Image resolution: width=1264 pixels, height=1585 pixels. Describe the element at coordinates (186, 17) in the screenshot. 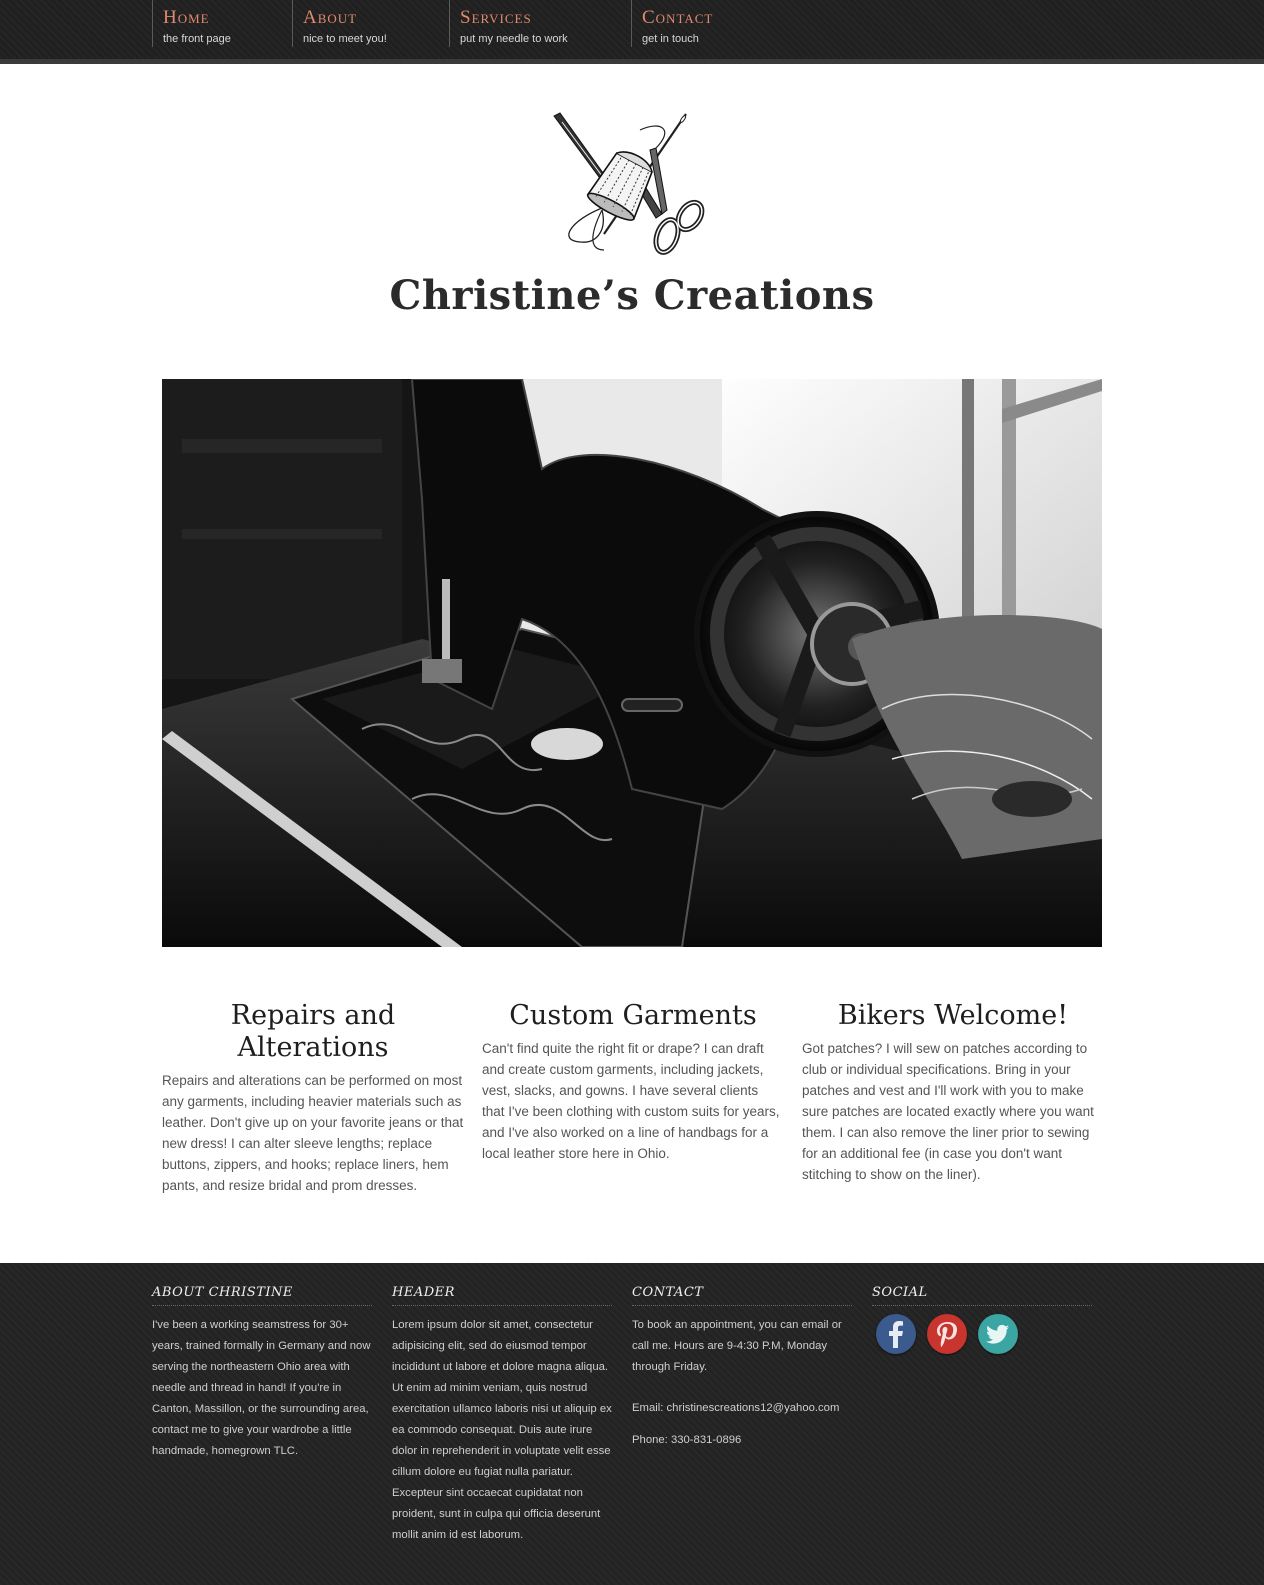

I see `nav-title-home: Home` at that location.